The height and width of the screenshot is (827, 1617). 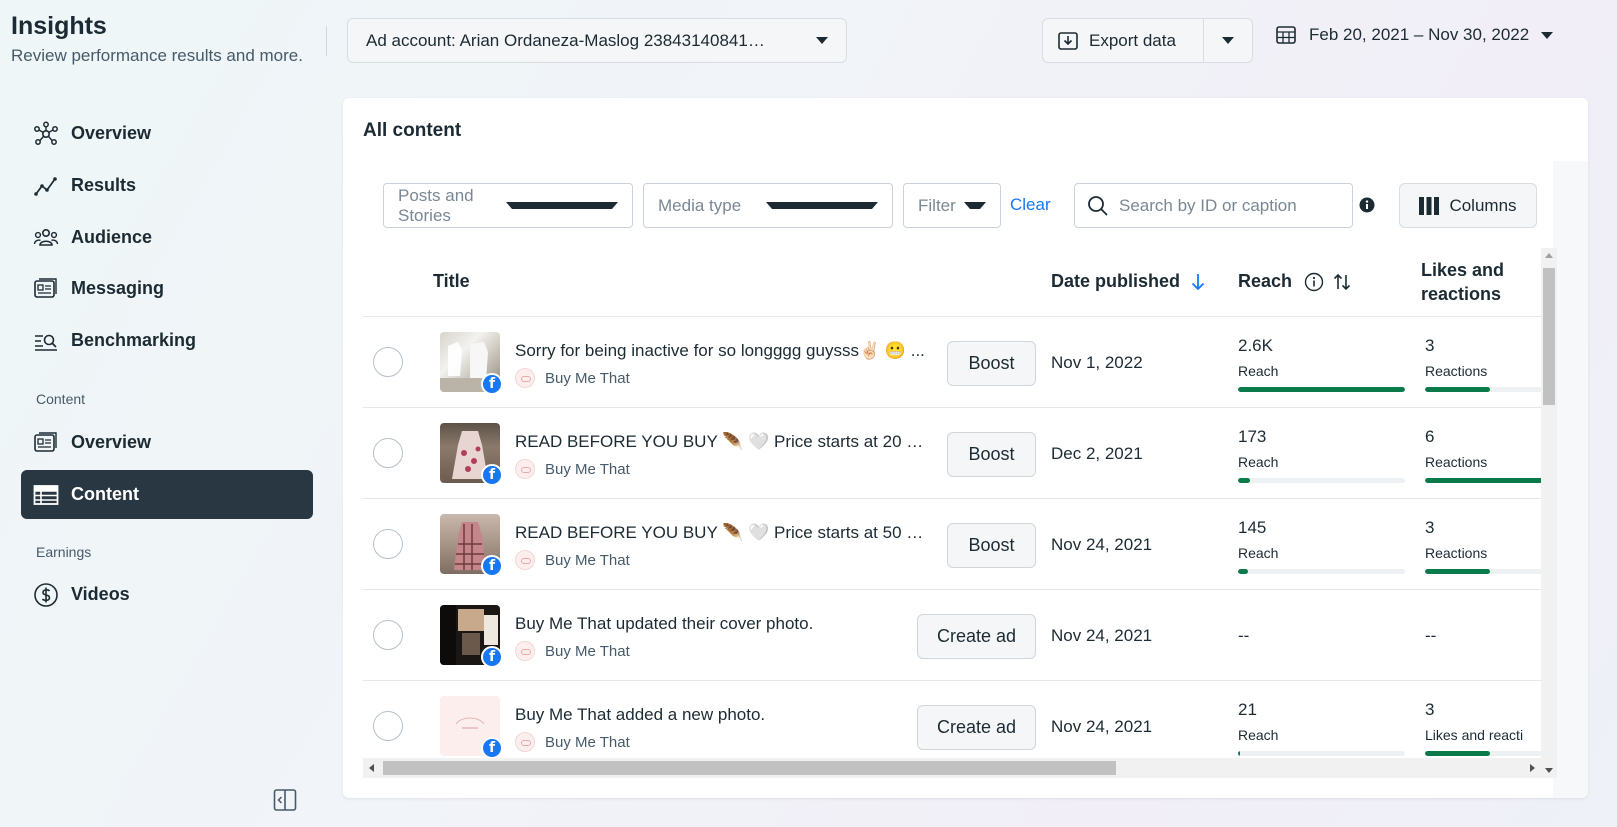 What do you see at coordinates (412, 130) in the screenshot?
I see `card-title: All content` at bounding box center [412, 130].